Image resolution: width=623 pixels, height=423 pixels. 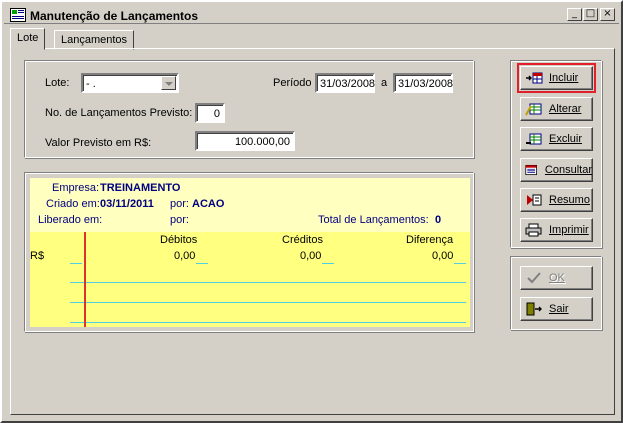 I want to click on num-lancamentos-value: 0, so click(x=216, y=114).